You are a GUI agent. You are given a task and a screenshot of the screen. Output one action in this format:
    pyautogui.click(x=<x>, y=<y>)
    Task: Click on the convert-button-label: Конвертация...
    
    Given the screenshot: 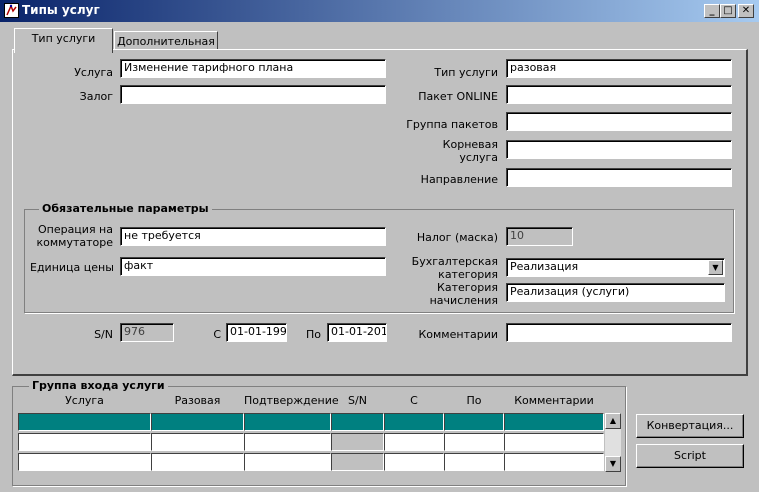 What is the action you would take?
    pyautogui.click(x=690, y=425)
    